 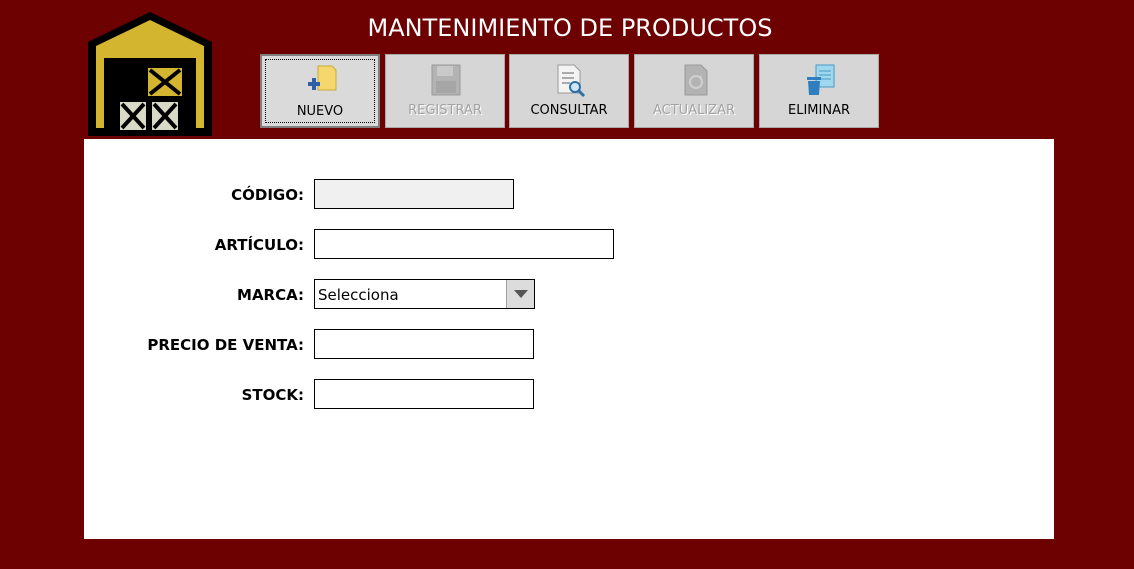 What do you see at coordinates (569, 110) in the screenshot?
I see `consultar-label: CONSULTAR` at bounding box center [569, 110].